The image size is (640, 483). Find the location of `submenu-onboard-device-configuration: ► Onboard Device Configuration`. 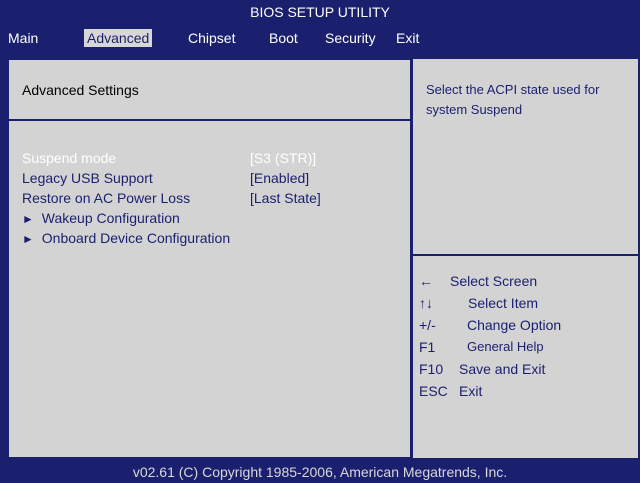

submenu-onboard-device-configuration: ► Onboard Device Configuration is located at coordinates (126, 238).